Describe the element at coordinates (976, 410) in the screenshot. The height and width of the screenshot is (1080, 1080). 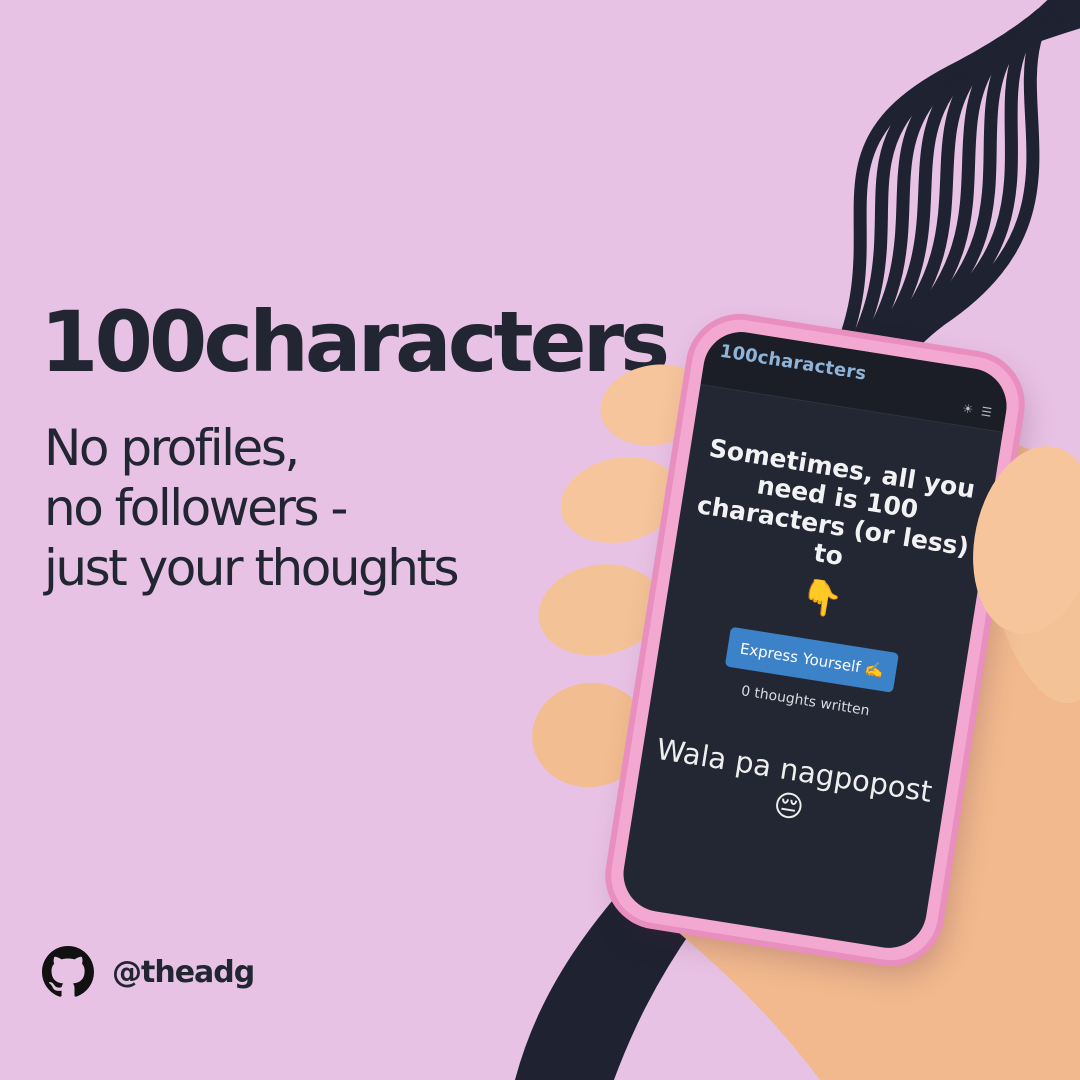
I see `app-toolbar: ☀ ☰` at that location.